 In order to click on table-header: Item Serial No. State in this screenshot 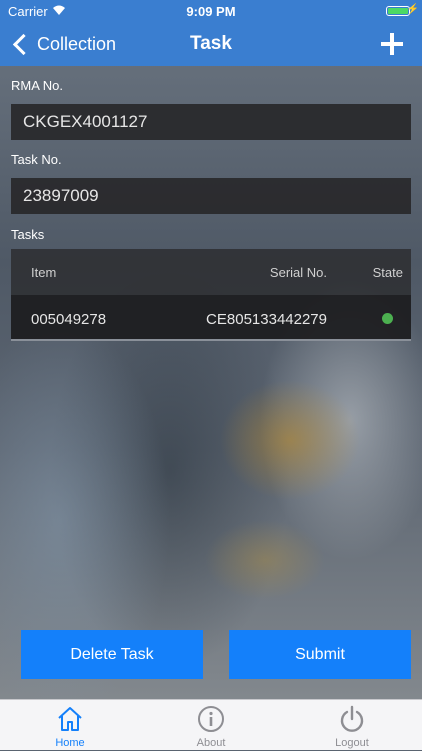, I will do `click(211, 272)`.